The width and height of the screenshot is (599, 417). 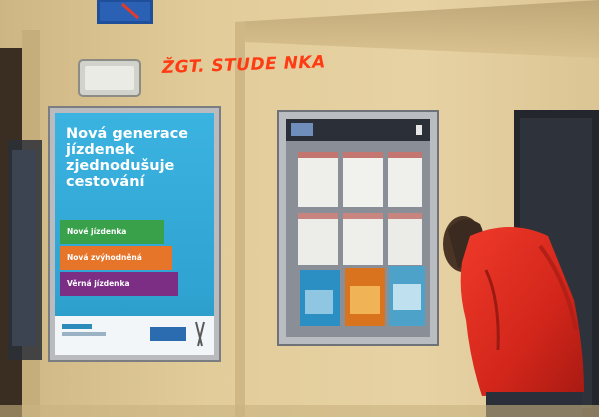 What do you see at coordinates (112, 232) in the screenshot?
I see `poster-band-green: Nové jízdenka` at bounding box center [112, 232].